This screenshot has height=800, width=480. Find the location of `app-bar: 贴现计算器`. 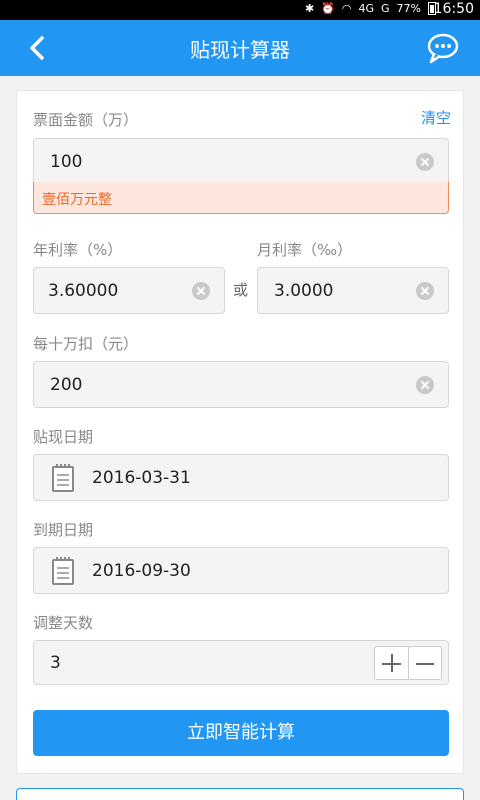

app-bar: 贴现计算器 is located at coordinates (240, 48).